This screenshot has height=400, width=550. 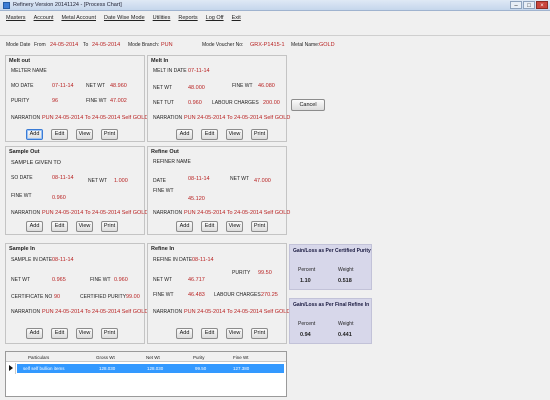 What do you see at coordinates (121, 280) in the screenshot?
I see `sample-in-fine-wt-value: 0.960` at bounding box center [121, 280].